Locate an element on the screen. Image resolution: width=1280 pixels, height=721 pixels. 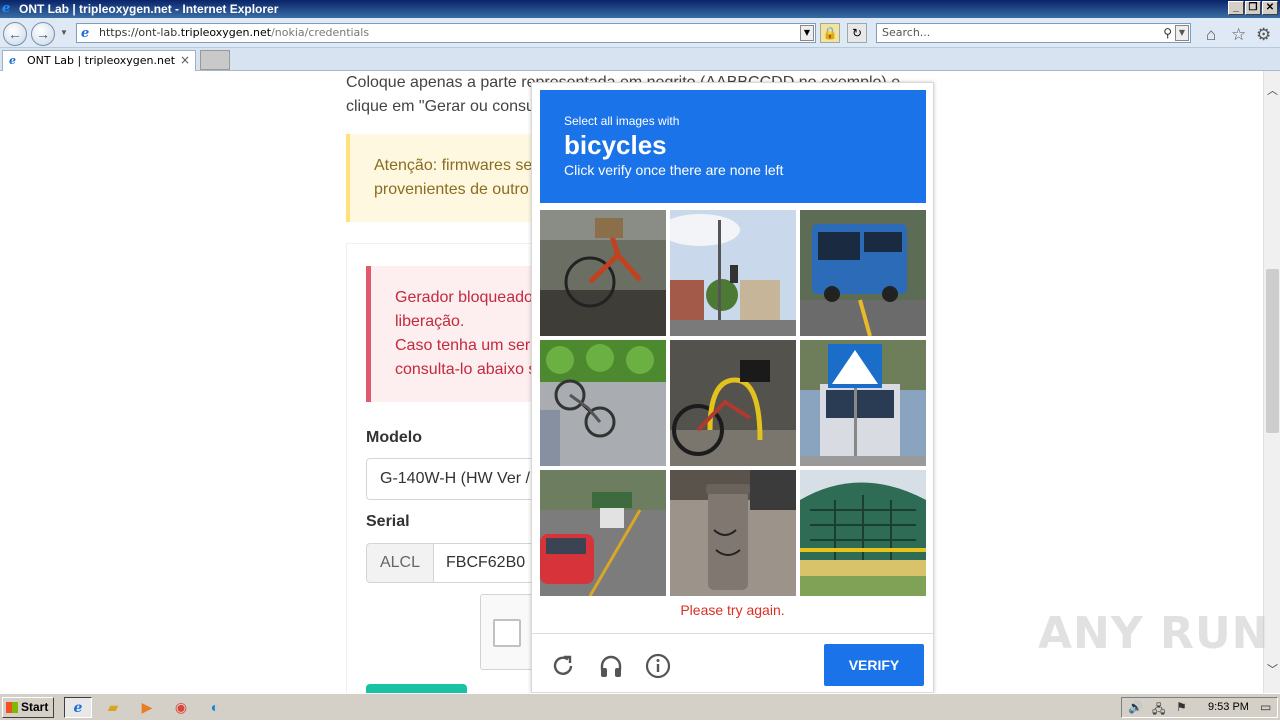
tab-close-icon: × is located at coordinates (185, 60).